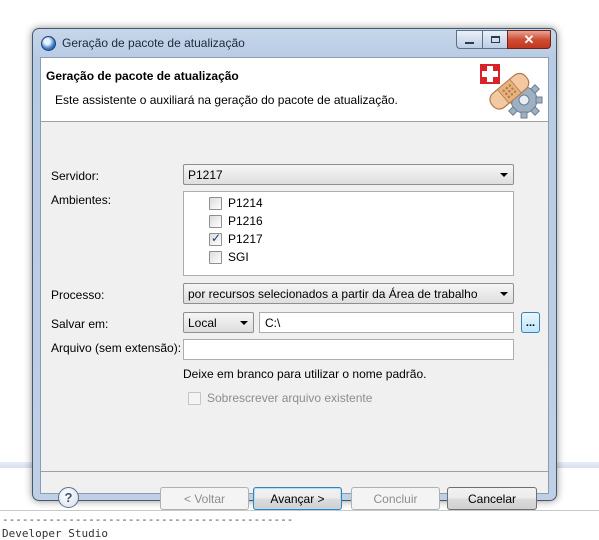 This screenshot has width=599, height=540. What do you see at coordinates (294, 471) in the screenshot?
I see `footer-divider` at bounding box center [294, 471].